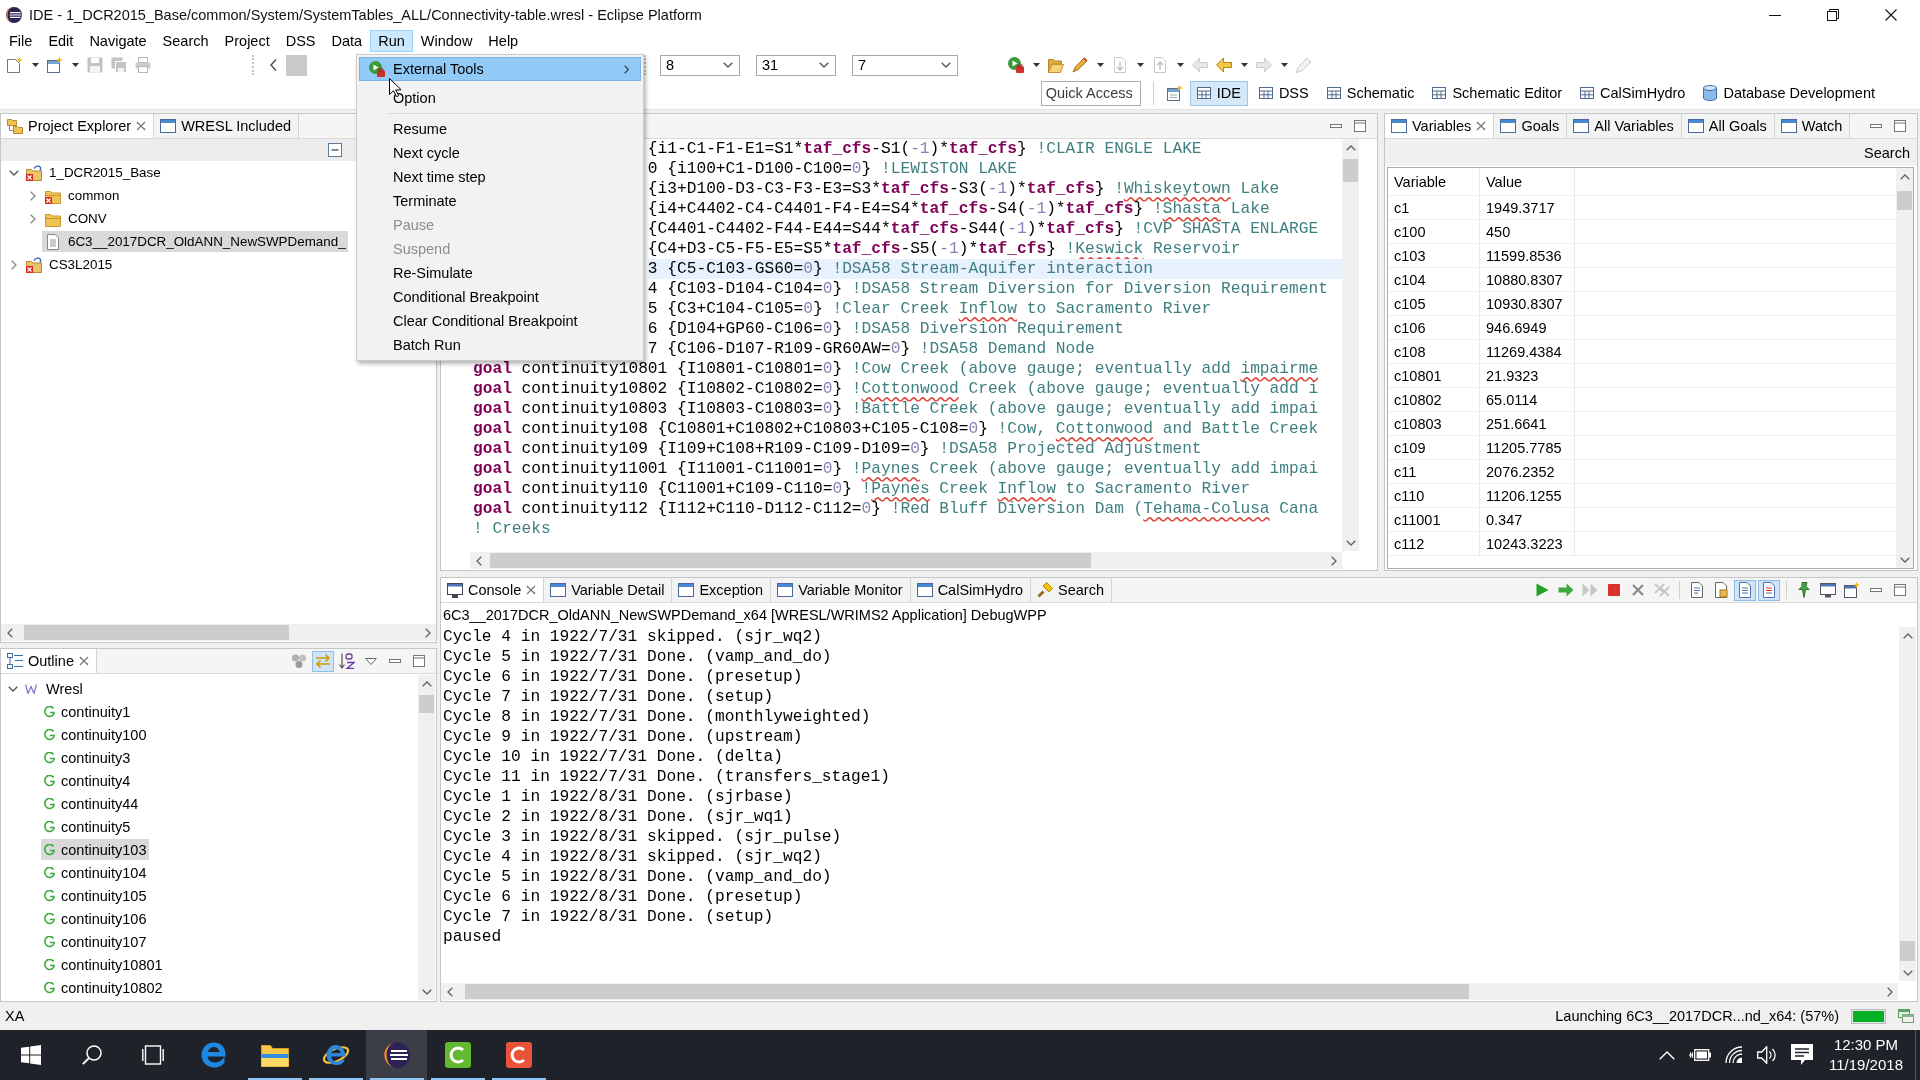  Describe the element at coordinates (500, 321) in the screenshot. I see `menu-item: Clear Conditional Breakpoint` at that location.